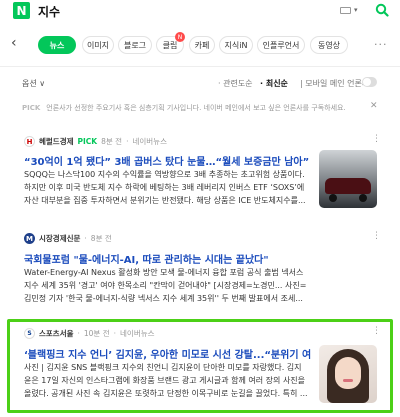 The width and height of the screenshot is (400, 417). I want to click on options-button: 옵션 ∨, so click(33, 83).